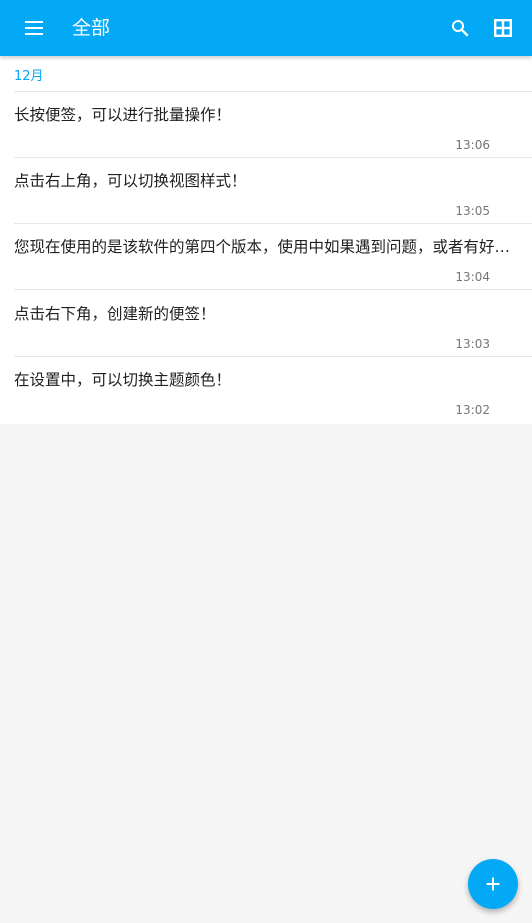 The width and height of the screenshot is (532, 923). What do you see at coordinates (266, 191) in the screenshot?
I see `note-item: 点击右上角，可以切换视图样式！ 13:05` at bounding box center [266, 191].